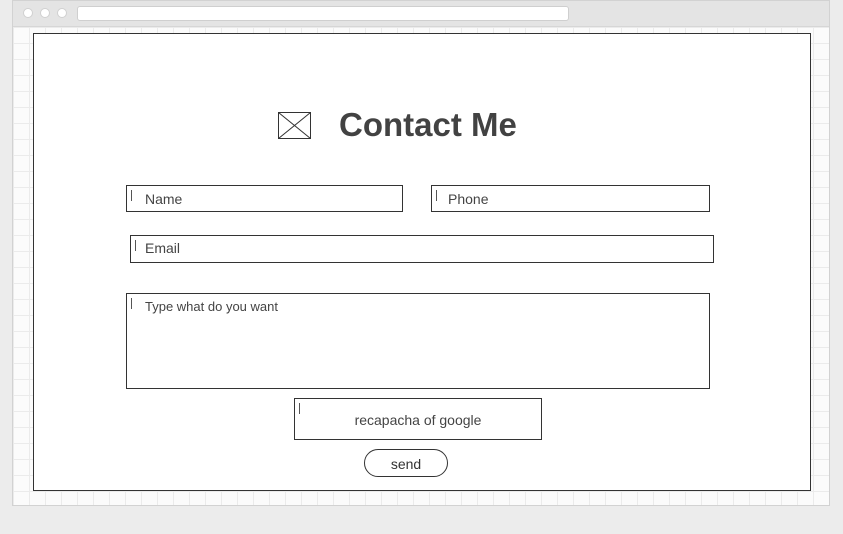 The image size is (843, 534). I want to click on phone-field: Phone, so click(570, 198).